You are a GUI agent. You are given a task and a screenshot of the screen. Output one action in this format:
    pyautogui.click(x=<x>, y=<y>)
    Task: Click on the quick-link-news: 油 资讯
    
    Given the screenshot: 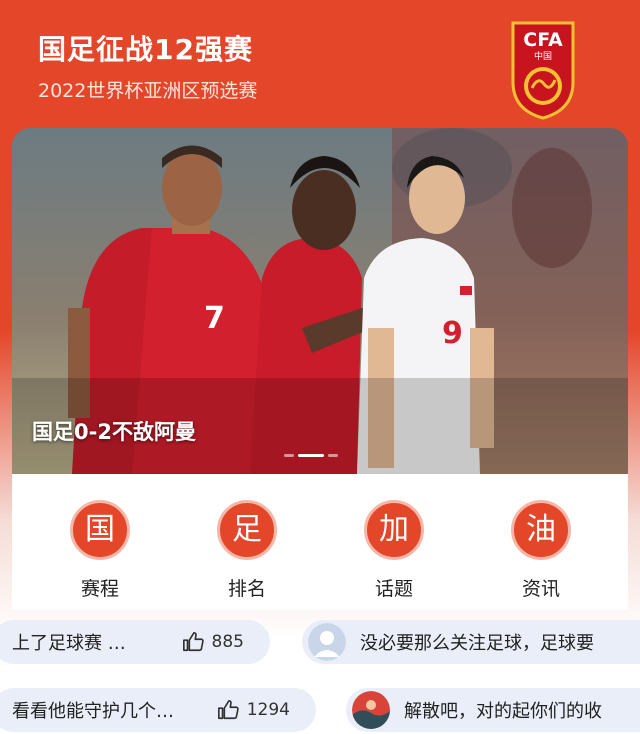 What is the action you would take?
    pyautogui.click(x=541, y=550)
    